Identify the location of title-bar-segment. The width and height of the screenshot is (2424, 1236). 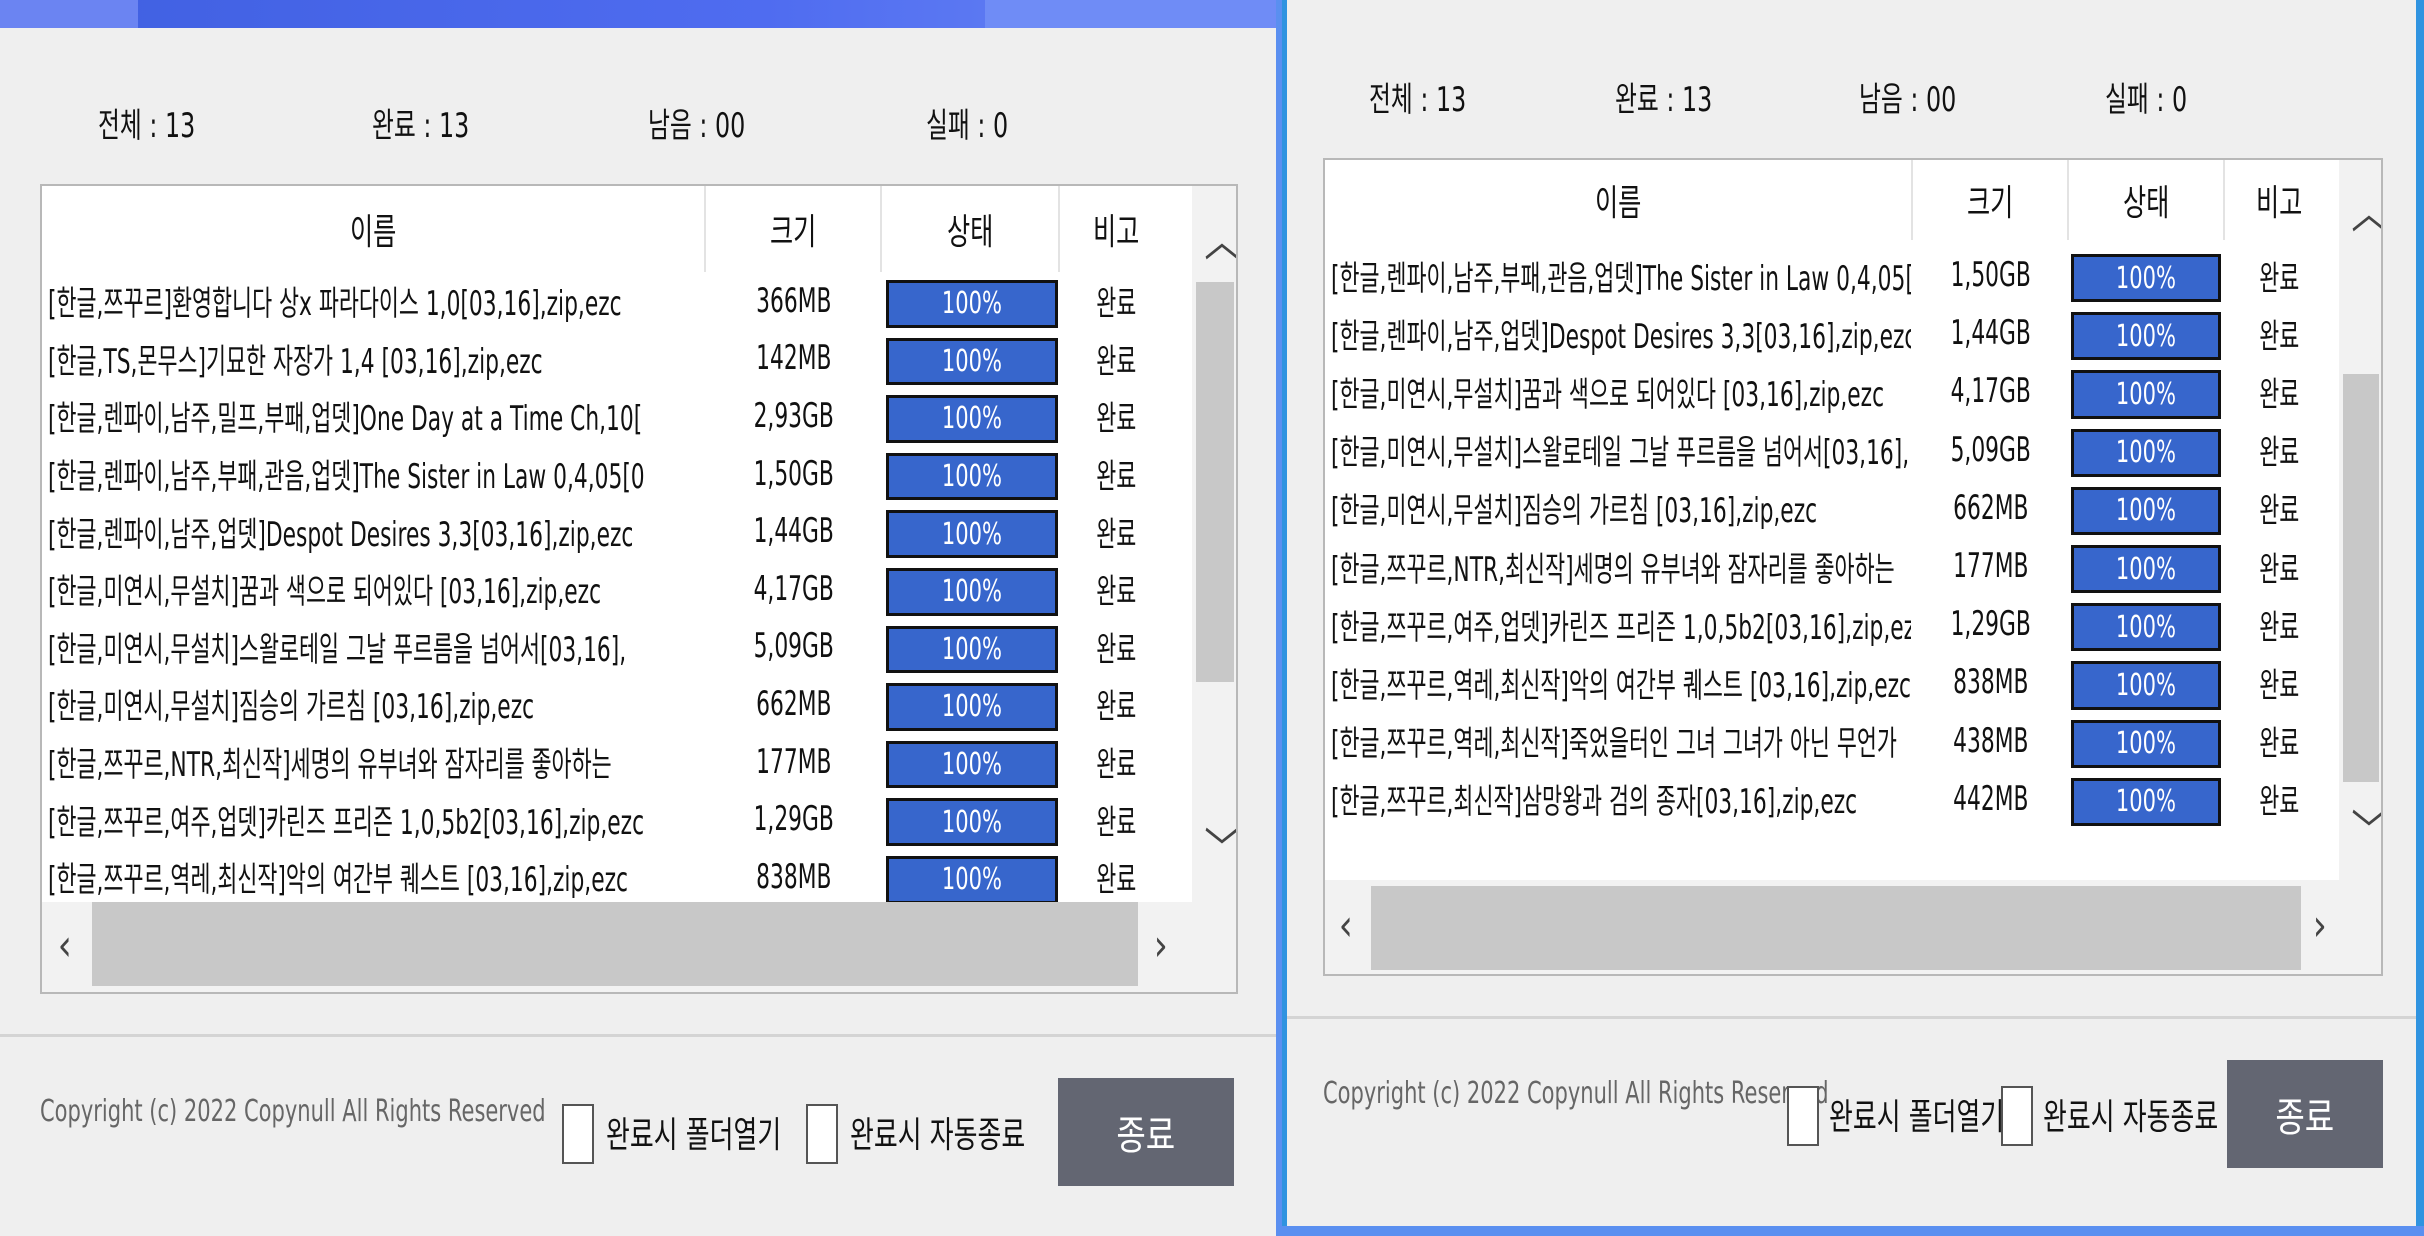
(1130, 14).